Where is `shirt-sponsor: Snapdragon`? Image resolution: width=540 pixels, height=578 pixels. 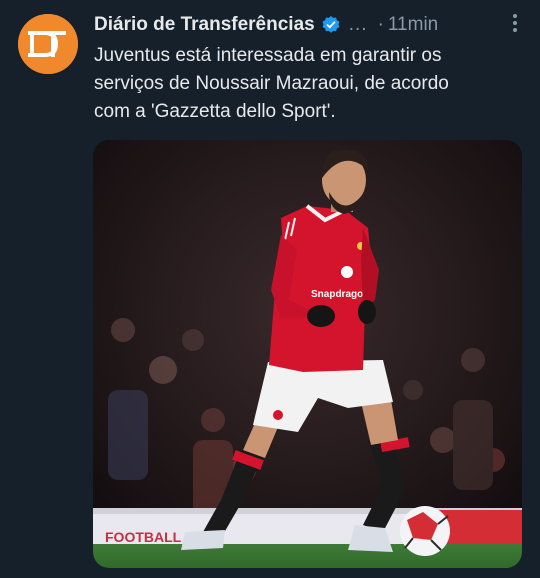 shirt-sponsor: Snapdragon is located at coordinates (340, 294).